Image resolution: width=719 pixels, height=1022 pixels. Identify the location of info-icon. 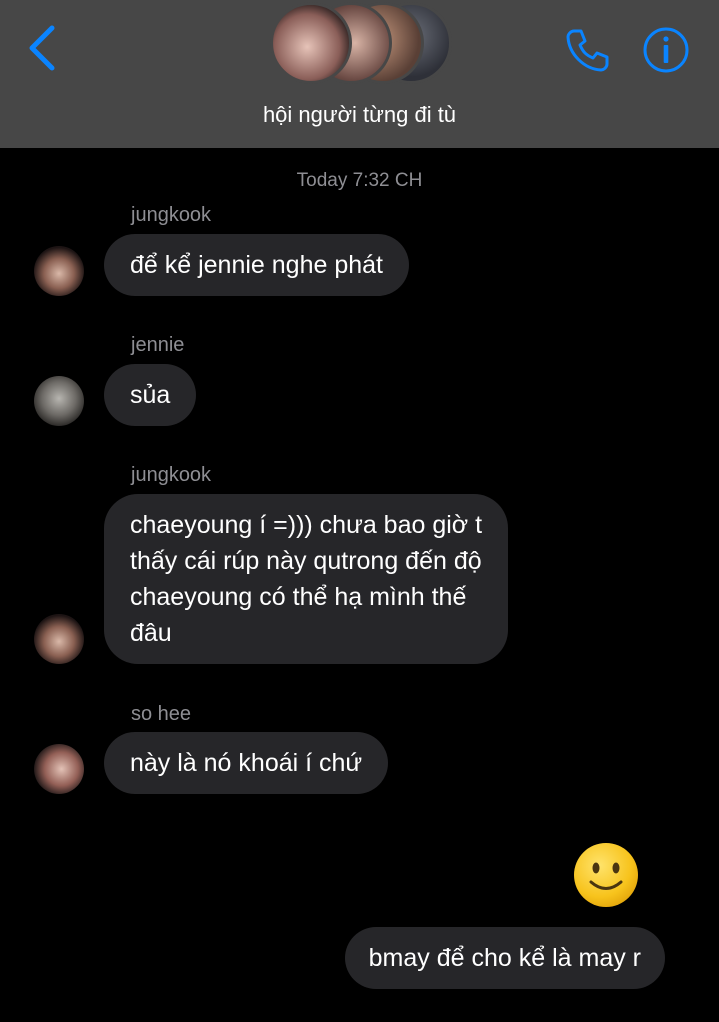
(666, 50).